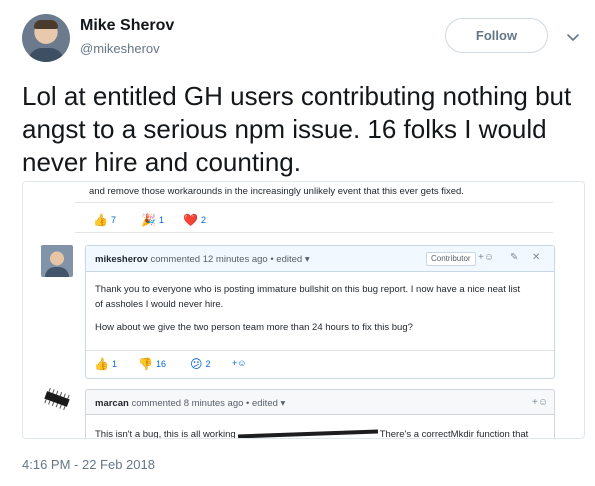 This screenshot has height=486, width=595. What do you see at coordinates (148, 220) in the screenshot?
I see `party-popper-icon: 🎉` at bounding box center [148, 220].